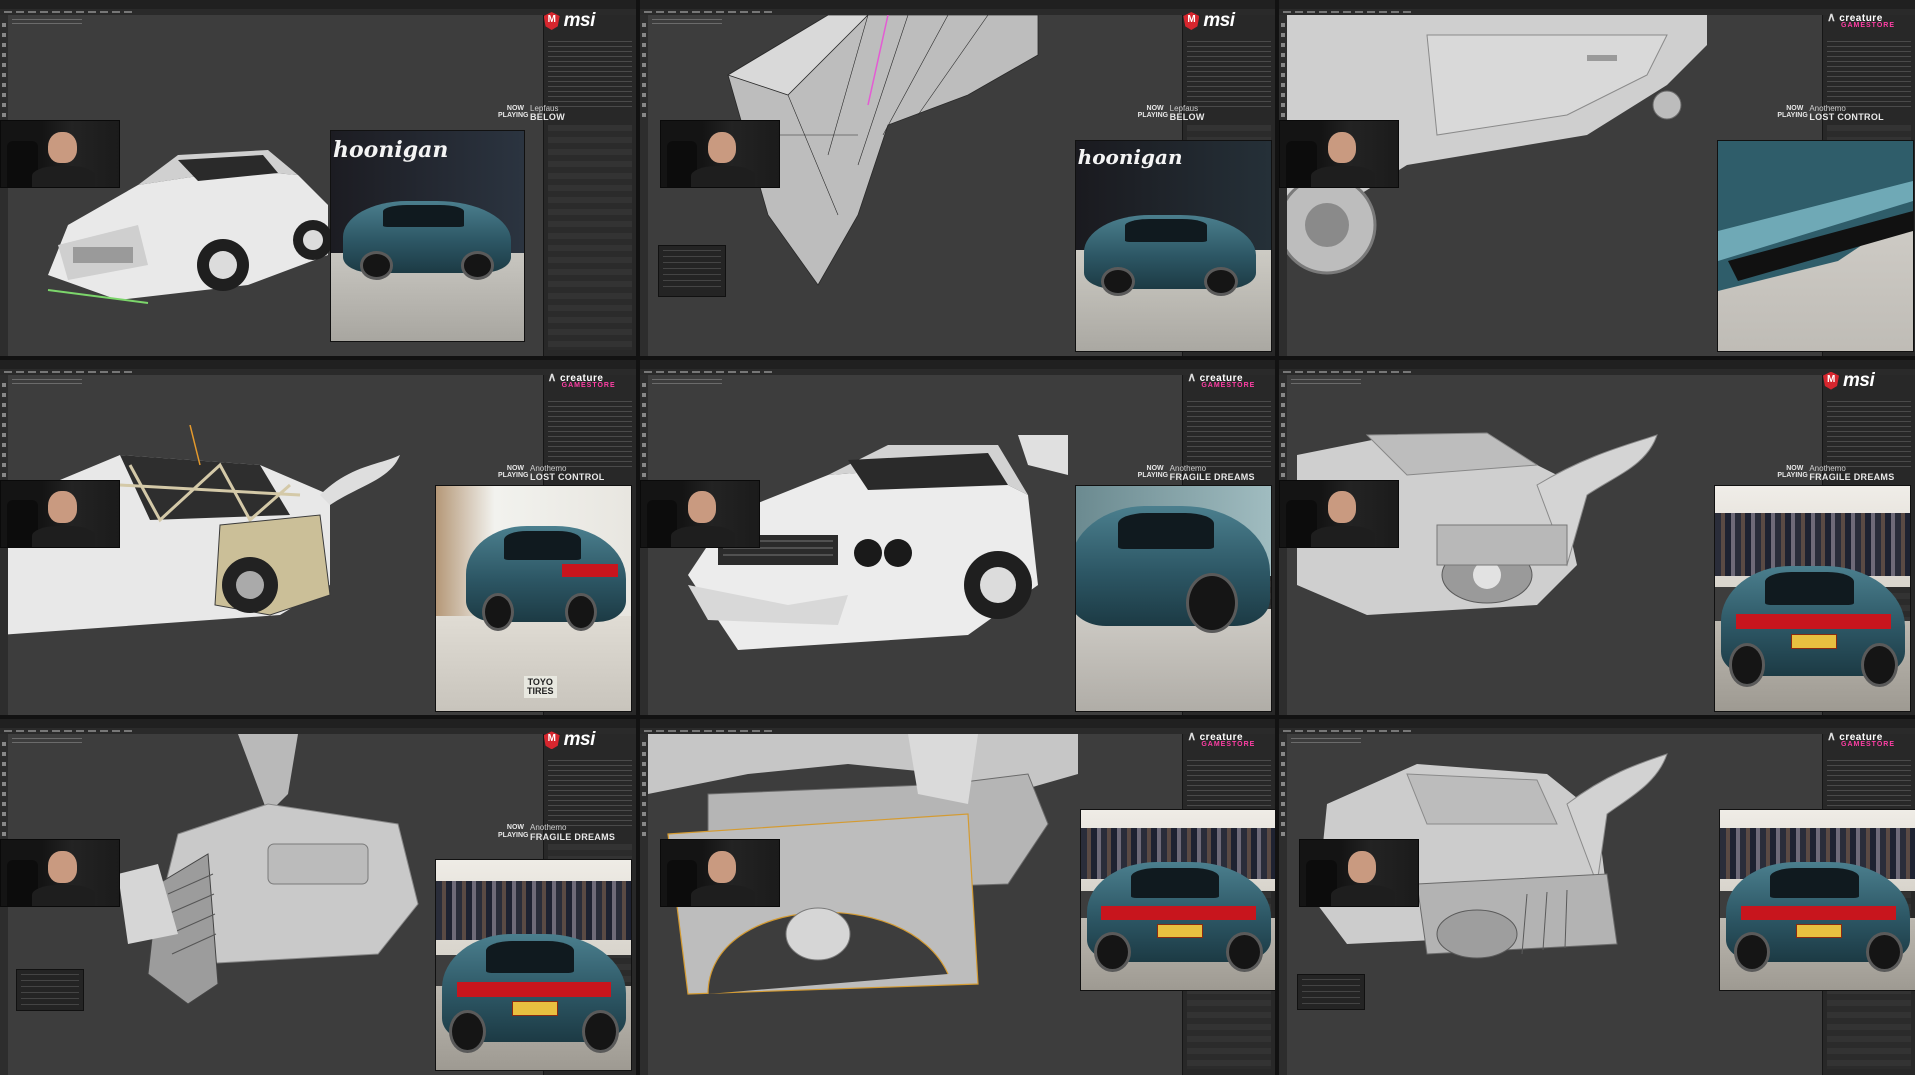 The image size is (1915, 1075). I want to click on blender-window-7: msi NOW PLAYING Anothemo FRAGILE DREAMS, so click(318, 897).